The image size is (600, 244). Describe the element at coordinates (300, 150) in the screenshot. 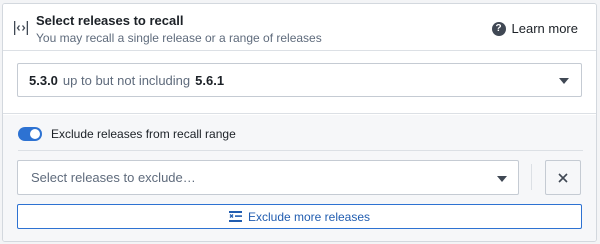

I see `section-divider` at that location.